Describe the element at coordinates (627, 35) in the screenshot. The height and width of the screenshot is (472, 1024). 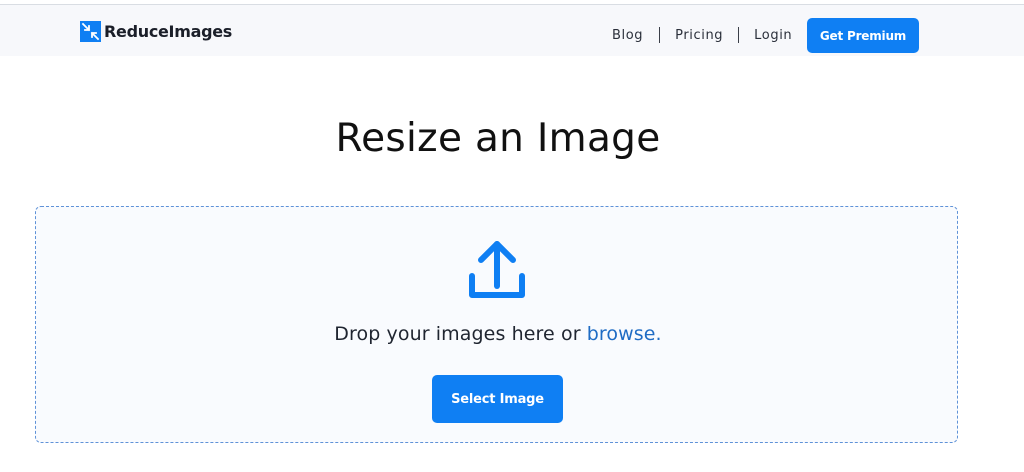
I see `nav-link-blog: Blog` at that location.